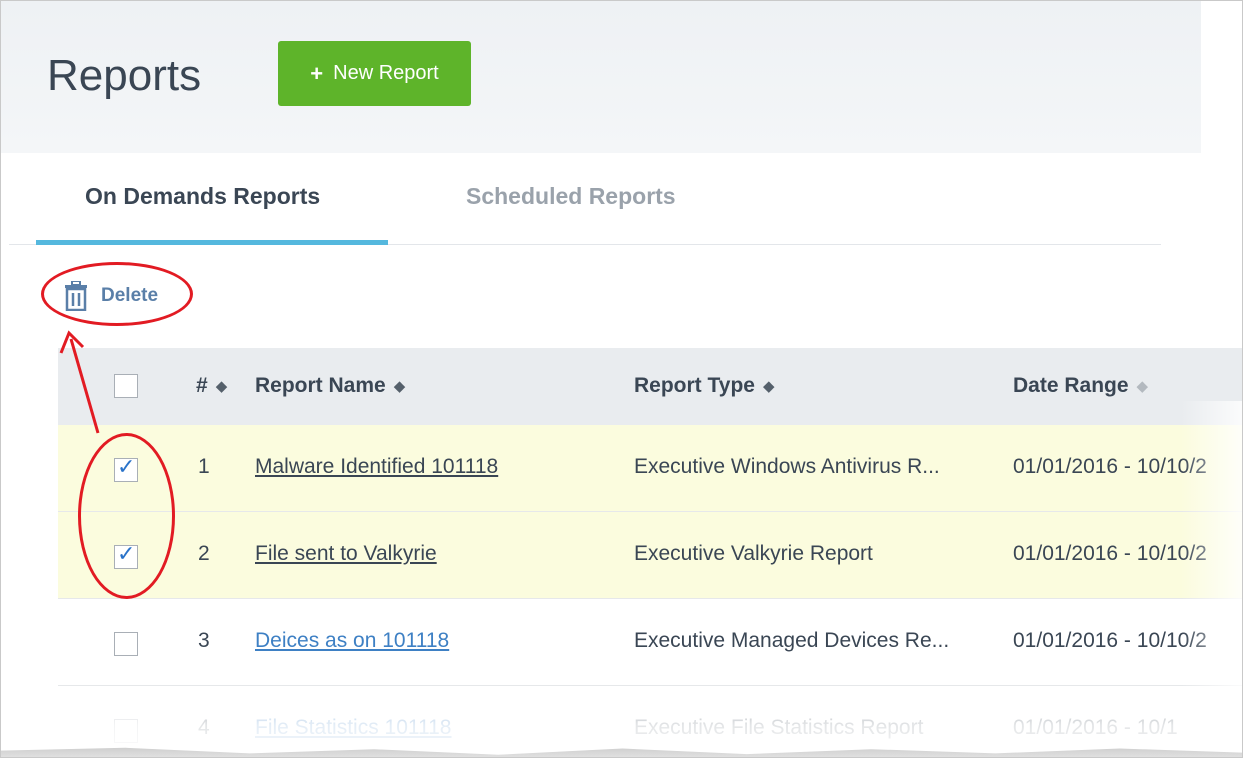  What do you see at coordinates (204, 466) in the screenshot?
I see `row-number: 1` at bounding box center [204, 466].